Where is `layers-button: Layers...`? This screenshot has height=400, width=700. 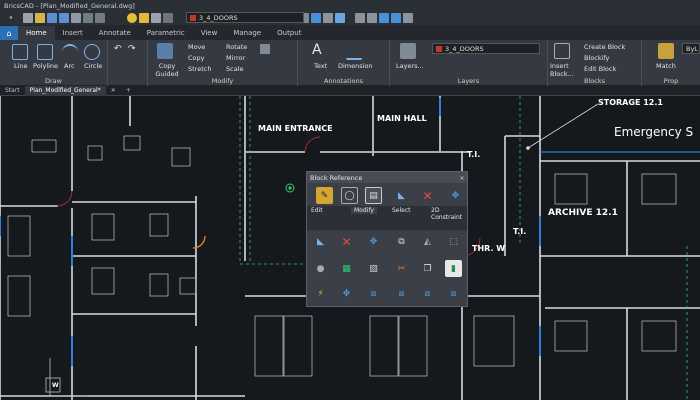 layers-button: Layers... is located at coordinates (410, 66).